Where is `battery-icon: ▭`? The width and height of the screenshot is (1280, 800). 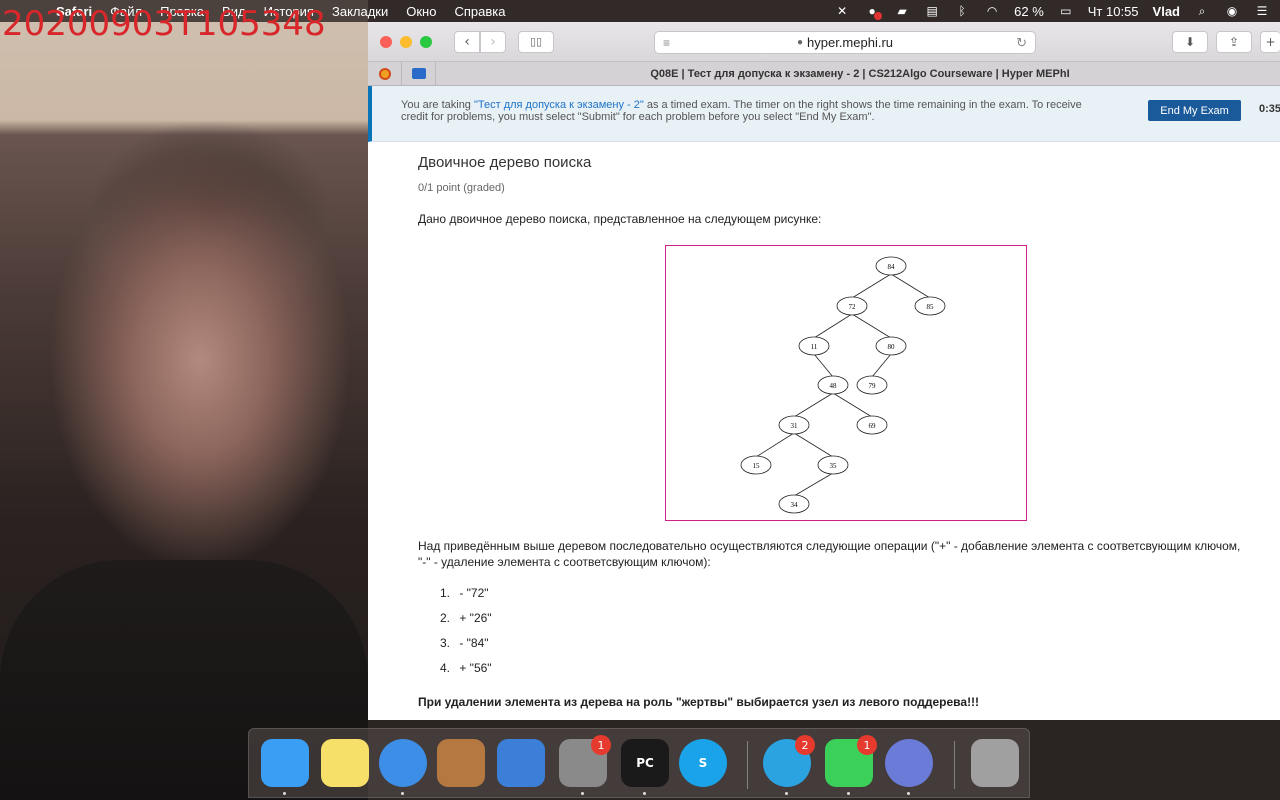 battery-icon: ▭ is located at coordinates (1066, 11).